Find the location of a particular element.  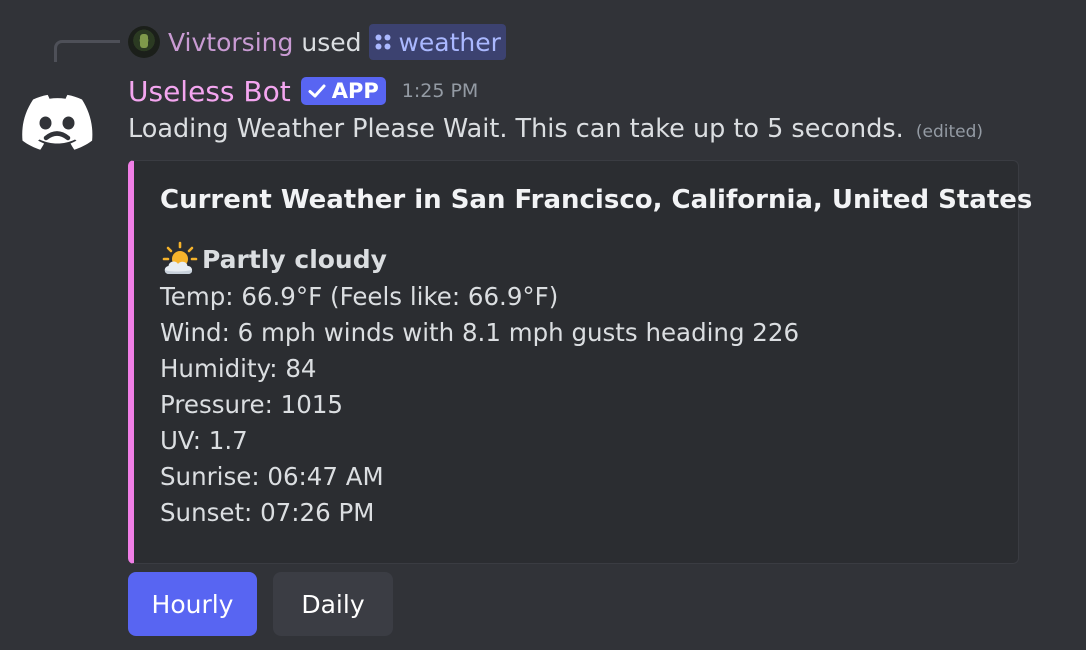

weather-condition: Partly cloudy is located at coordinates (273, 259).